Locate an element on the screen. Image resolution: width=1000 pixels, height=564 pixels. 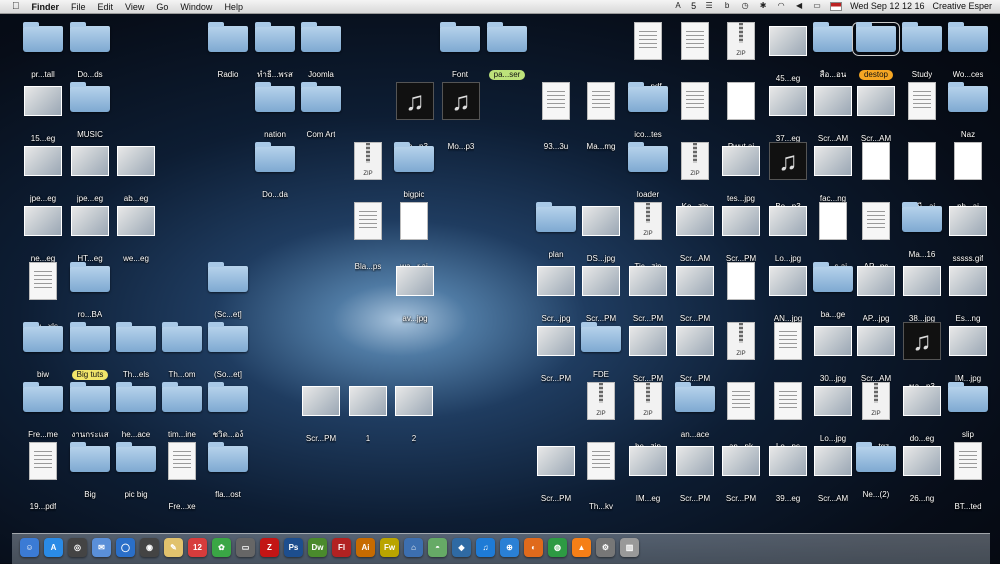
desktop-item: BT...ted is located at coordinates (968, 479).